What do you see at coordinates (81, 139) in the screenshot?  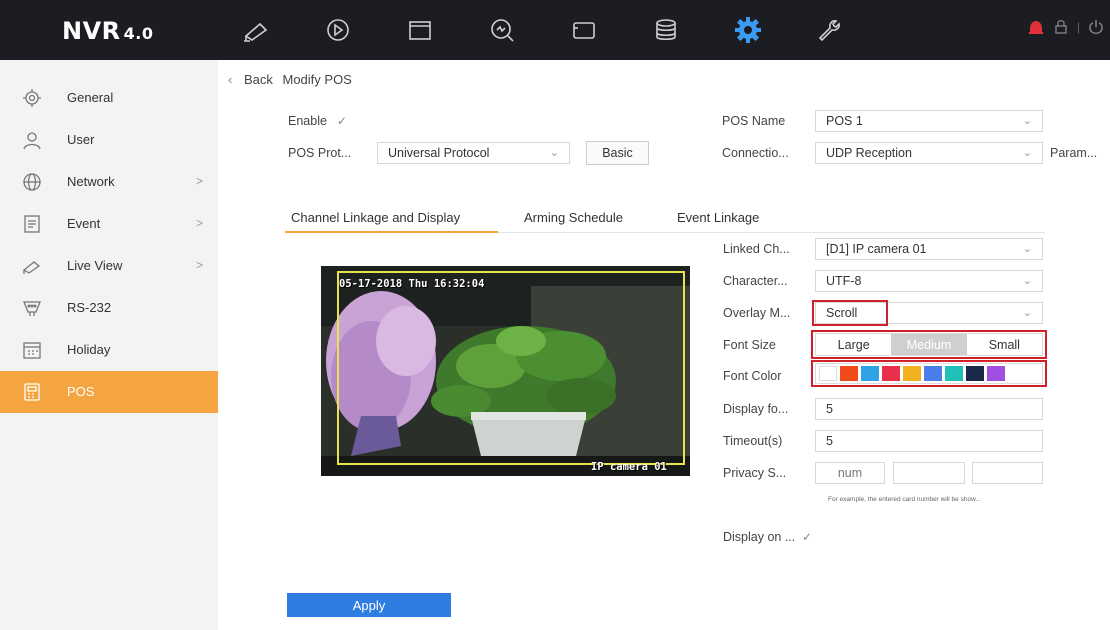 I see `sidebar-item-label: User` at bounding box center [81, 139].